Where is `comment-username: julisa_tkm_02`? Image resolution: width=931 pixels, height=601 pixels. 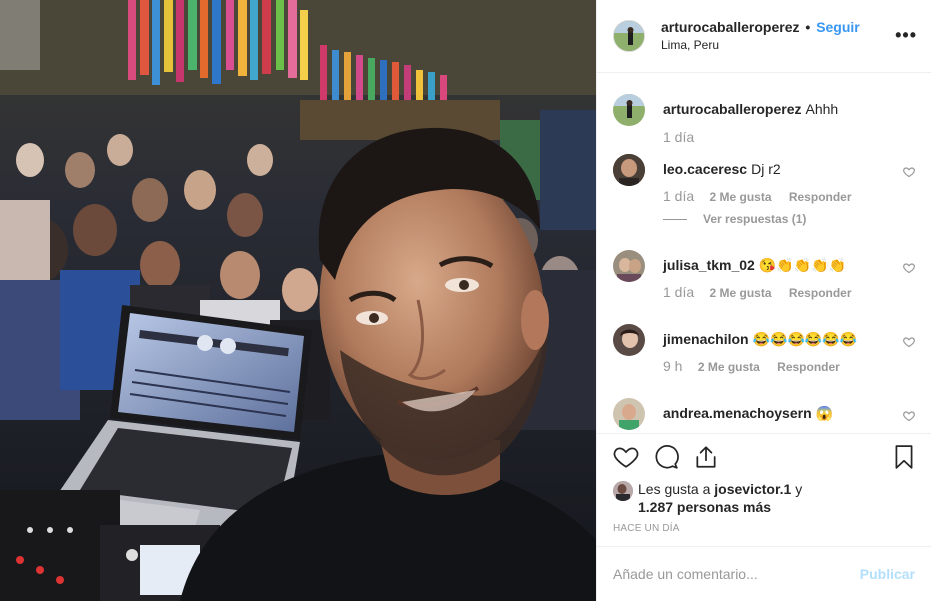 comment-username: julisa_tkm_02 is located at coordinates (709, 265).